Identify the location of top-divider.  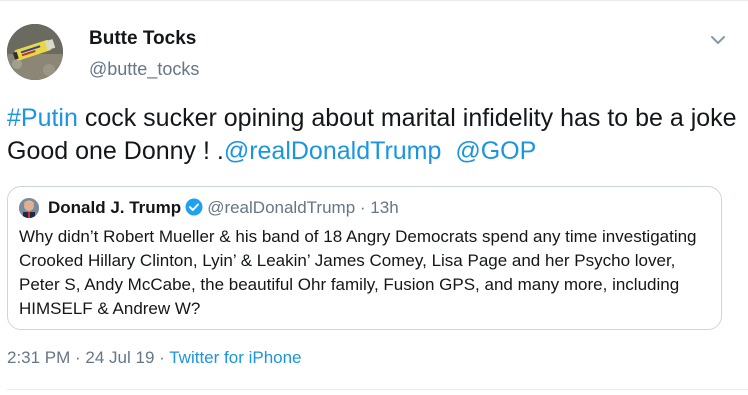
(374, 0).